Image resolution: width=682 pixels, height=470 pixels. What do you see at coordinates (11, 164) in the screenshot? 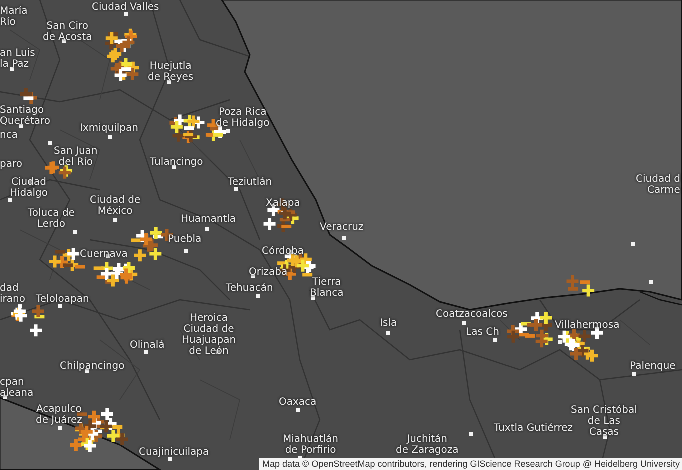
I see `place-label: paro` at bounding box center [11, 164].